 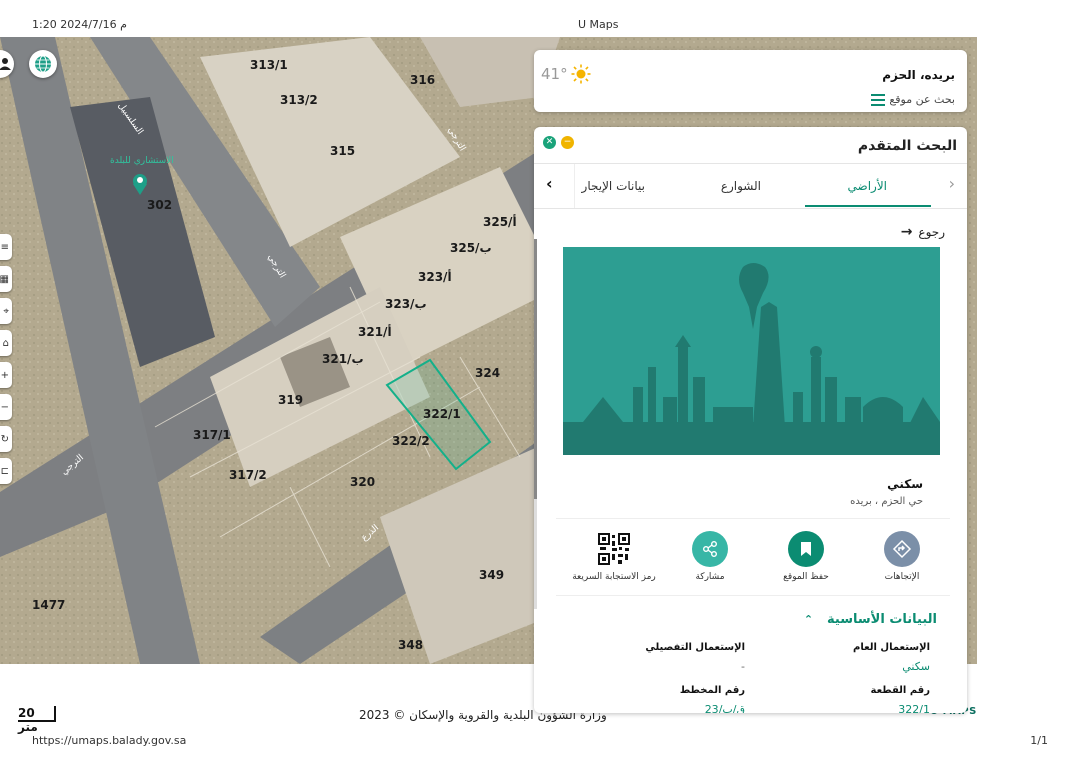 I want to click on rotate-button: ↻, so click(x=6, y=439).